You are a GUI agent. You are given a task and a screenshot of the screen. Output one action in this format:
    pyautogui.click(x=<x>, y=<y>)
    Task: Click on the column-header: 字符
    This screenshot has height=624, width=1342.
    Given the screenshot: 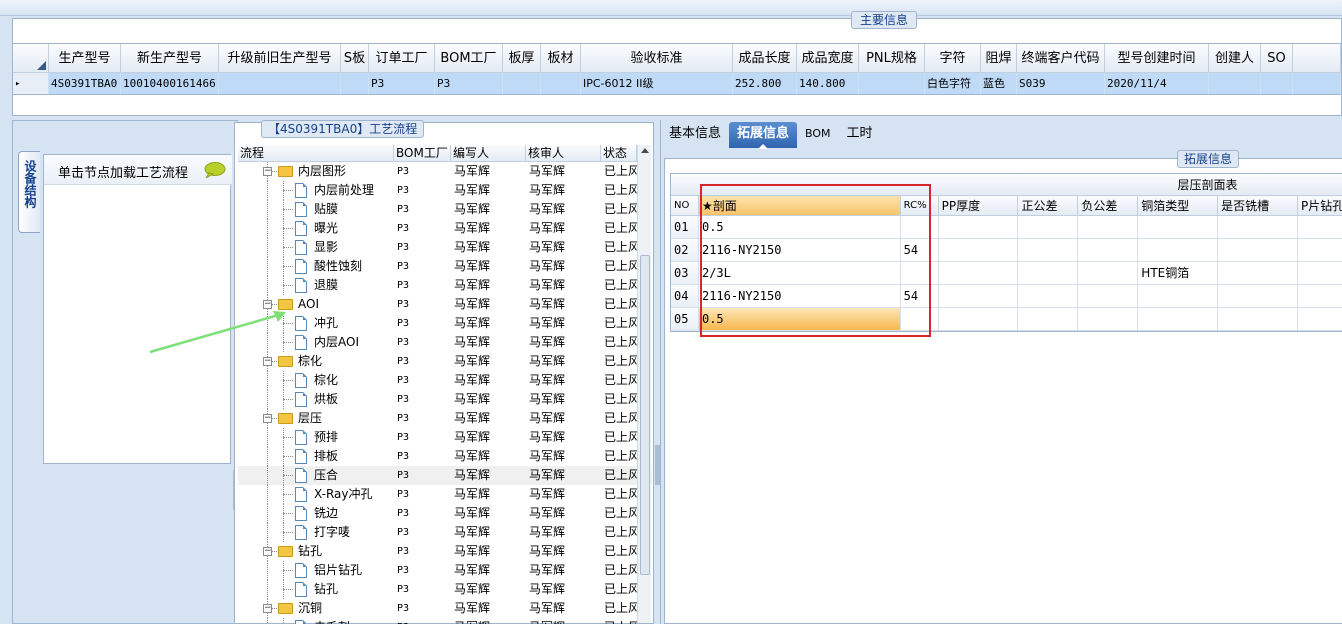 What is the action you would take?
    pyautogui.click(x=953, y=58)
    